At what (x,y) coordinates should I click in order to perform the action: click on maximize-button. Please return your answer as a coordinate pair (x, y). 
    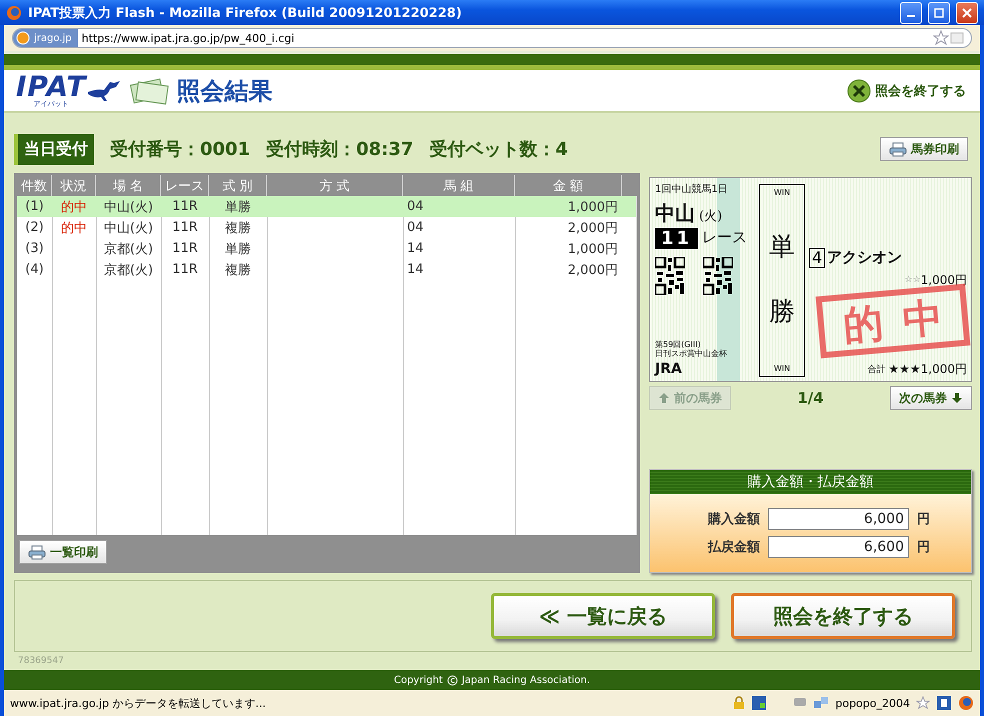
    Looking at the image, I should click on (939, 13).